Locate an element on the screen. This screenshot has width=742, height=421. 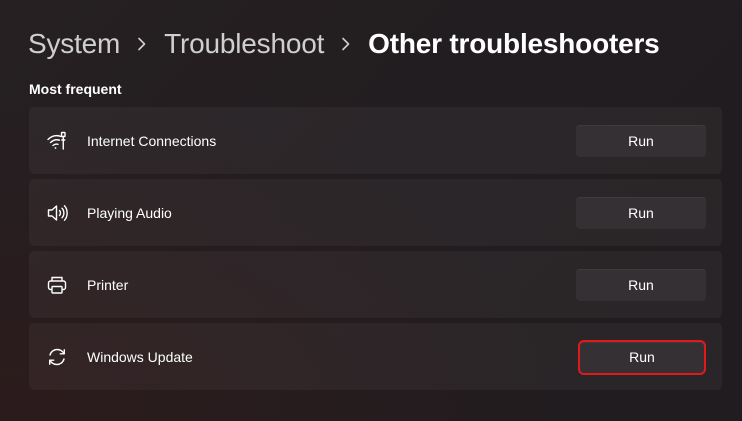
troubleshooter-printer: Printer Run is located at coordinates (375, 284).